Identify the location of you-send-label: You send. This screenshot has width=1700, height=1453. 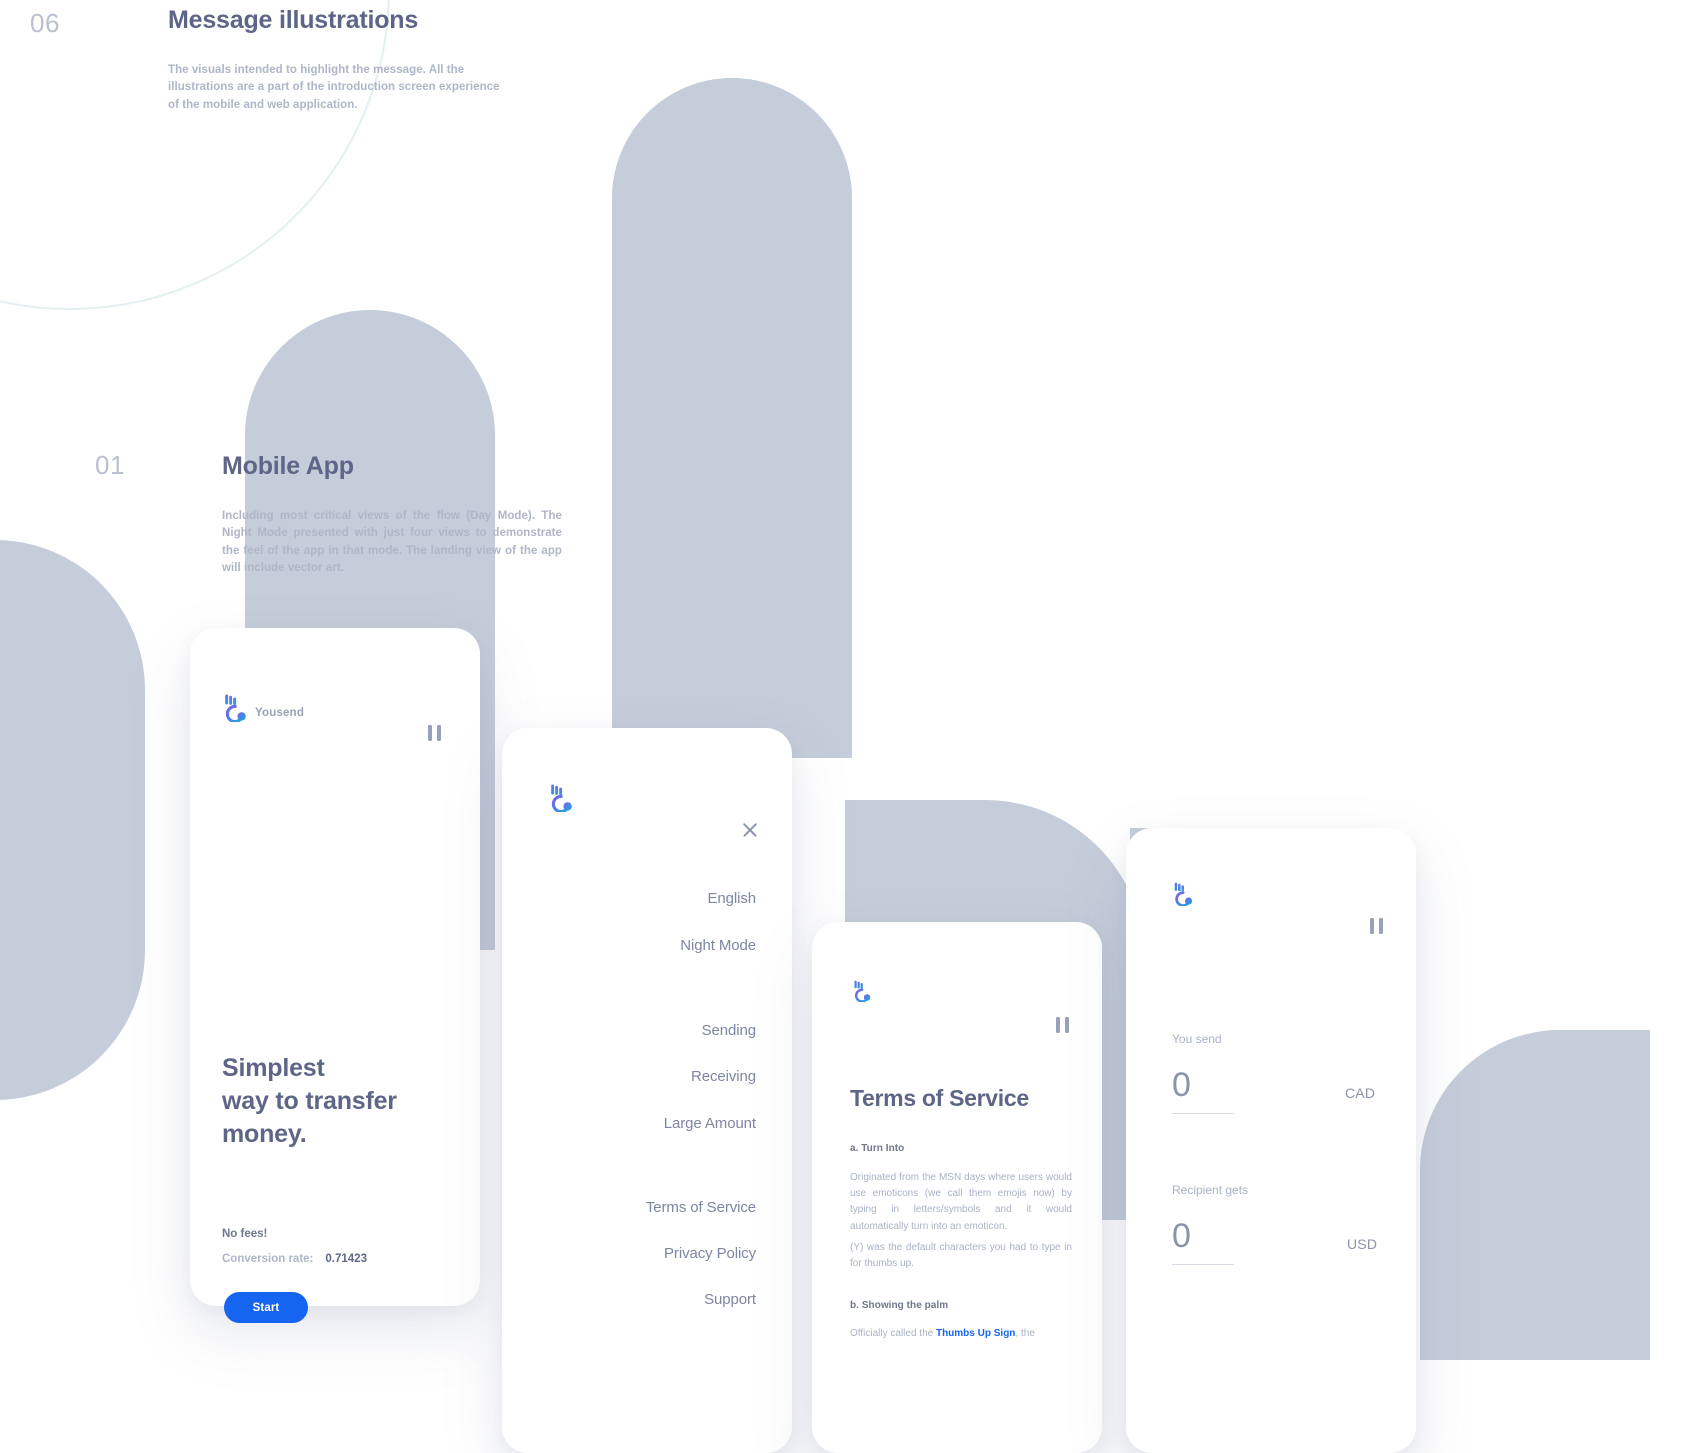
(1197, 1039).